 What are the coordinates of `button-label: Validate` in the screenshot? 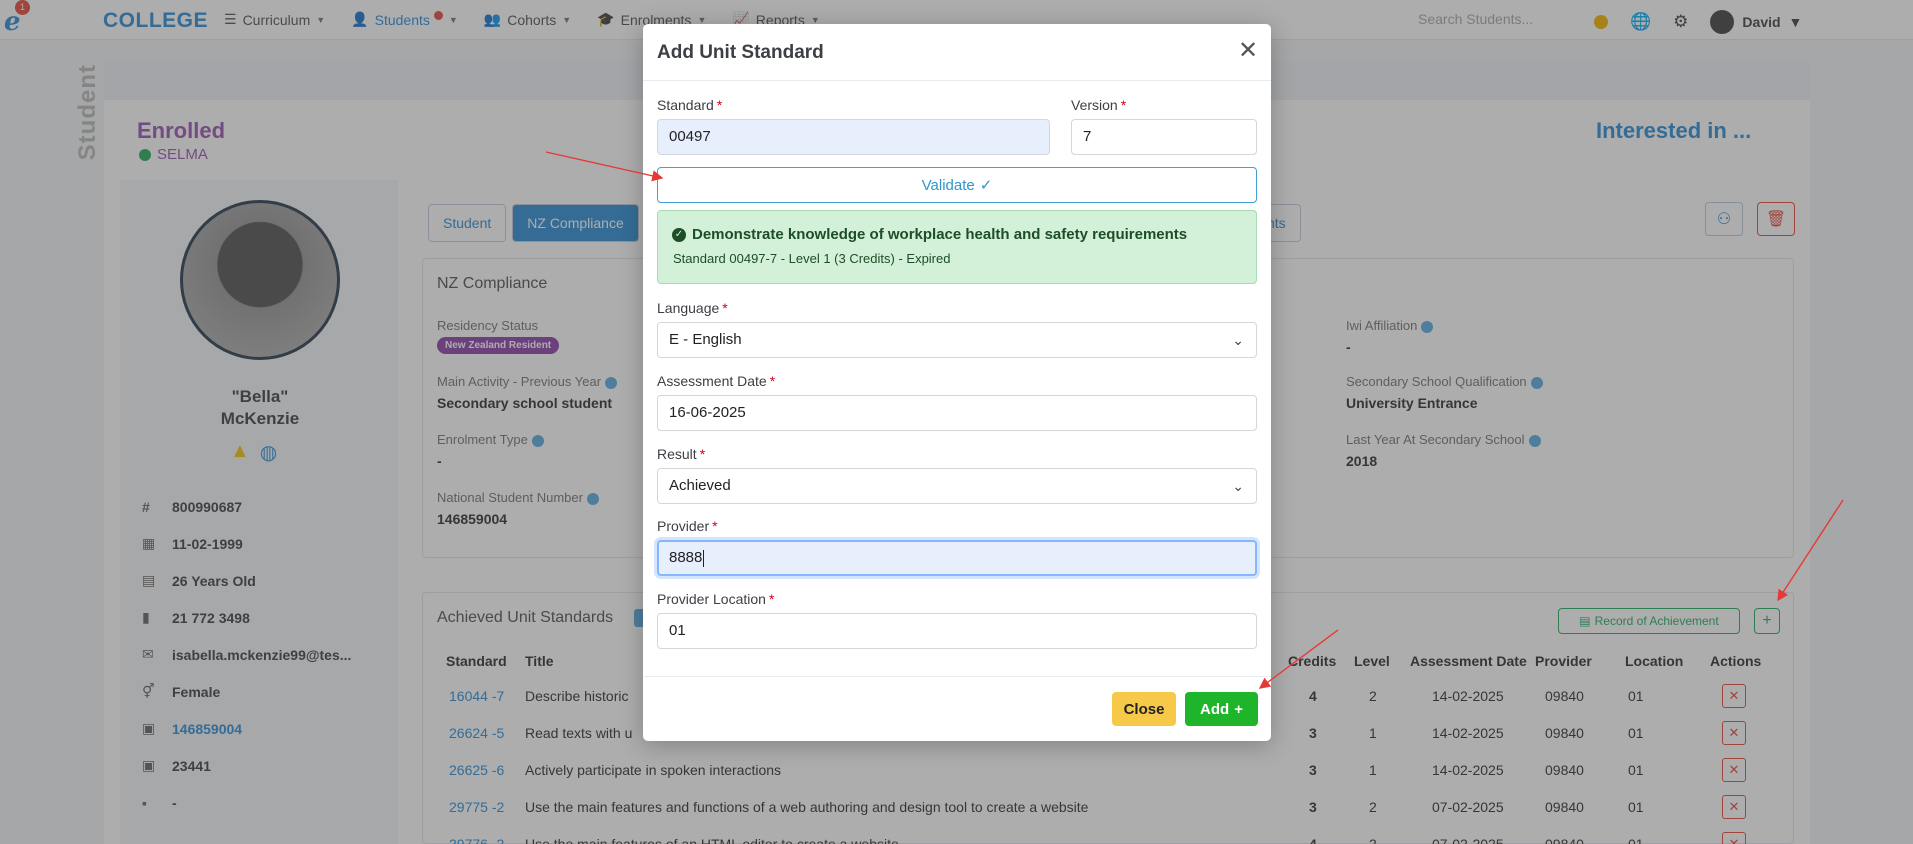 It's located at (948, 185).